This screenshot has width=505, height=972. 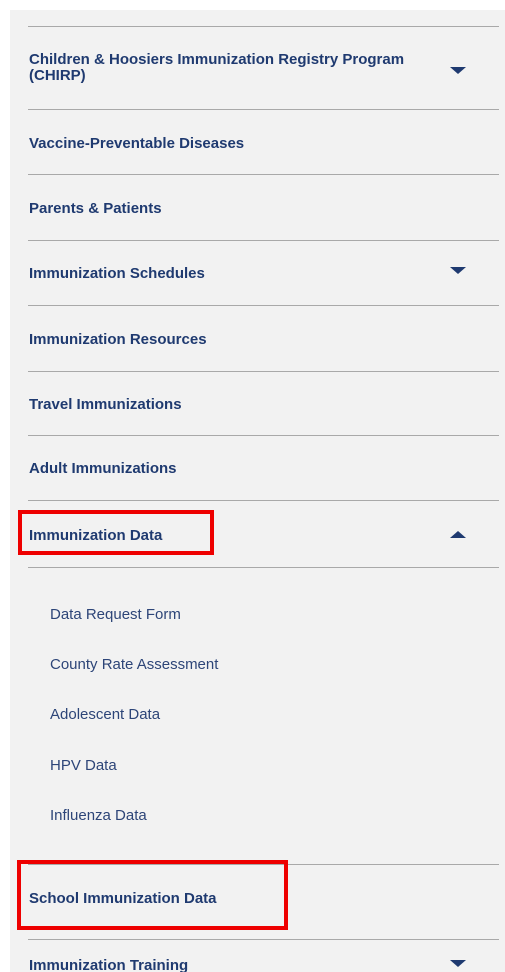 What do you see at coordinates (118, 340) in the screenshot?
I see `nav-item-immunization-resources: Immunization Resources` at bounding box center [118, 340].